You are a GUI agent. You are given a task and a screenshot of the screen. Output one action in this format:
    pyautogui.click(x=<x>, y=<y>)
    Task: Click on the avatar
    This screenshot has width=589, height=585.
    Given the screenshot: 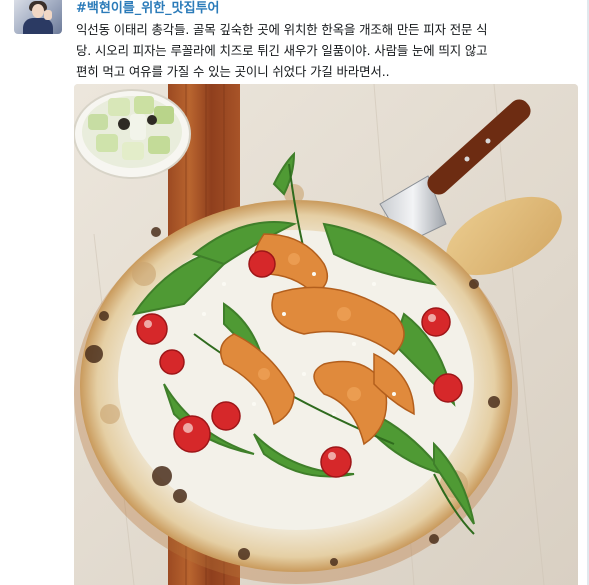 What is the action you would take?
    pyautogui.click(x=38, y=17)
    